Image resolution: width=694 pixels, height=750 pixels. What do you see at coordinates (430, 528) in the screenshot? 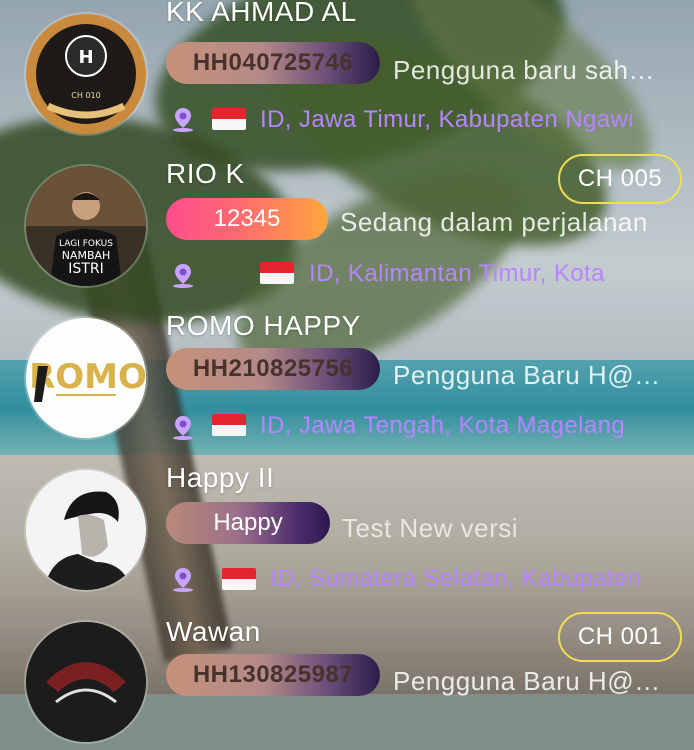
I see `user-status: Test New versi` at bounding box center [430, 528].